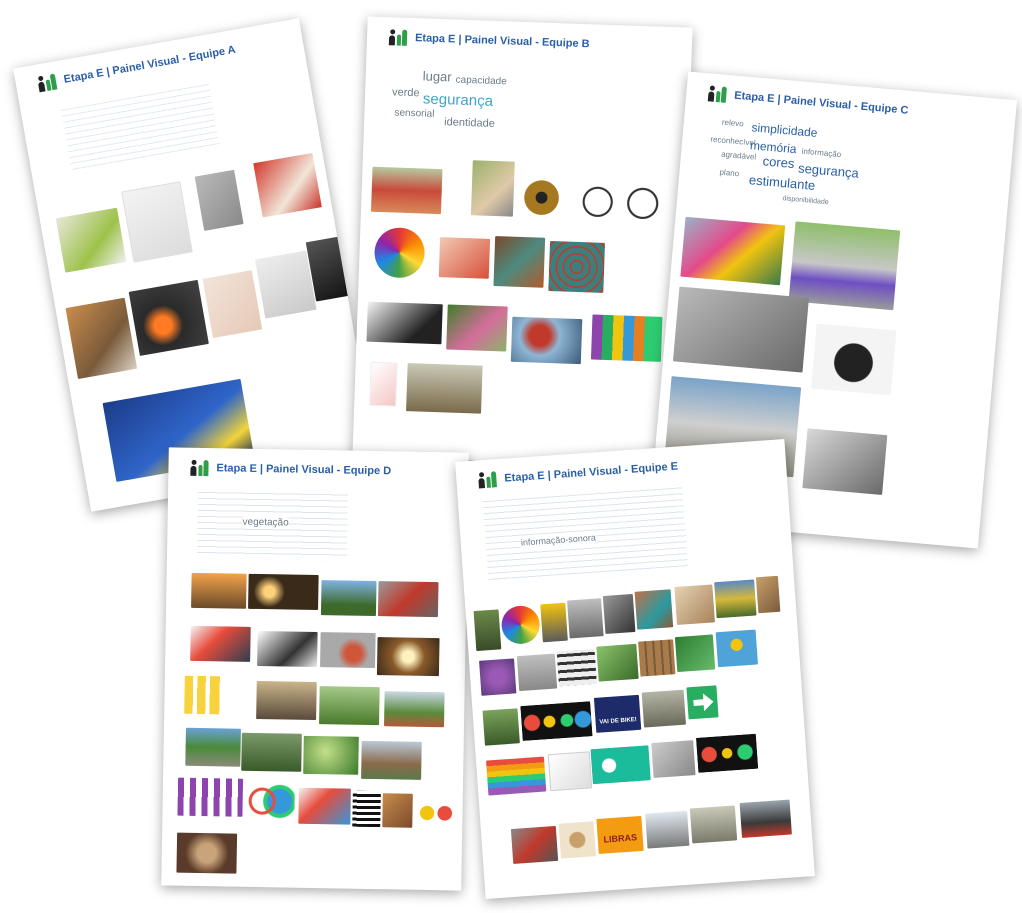 The height and width of the screenshot is (913, 1022). I want to click on photo-buttons, so click(577, 266).